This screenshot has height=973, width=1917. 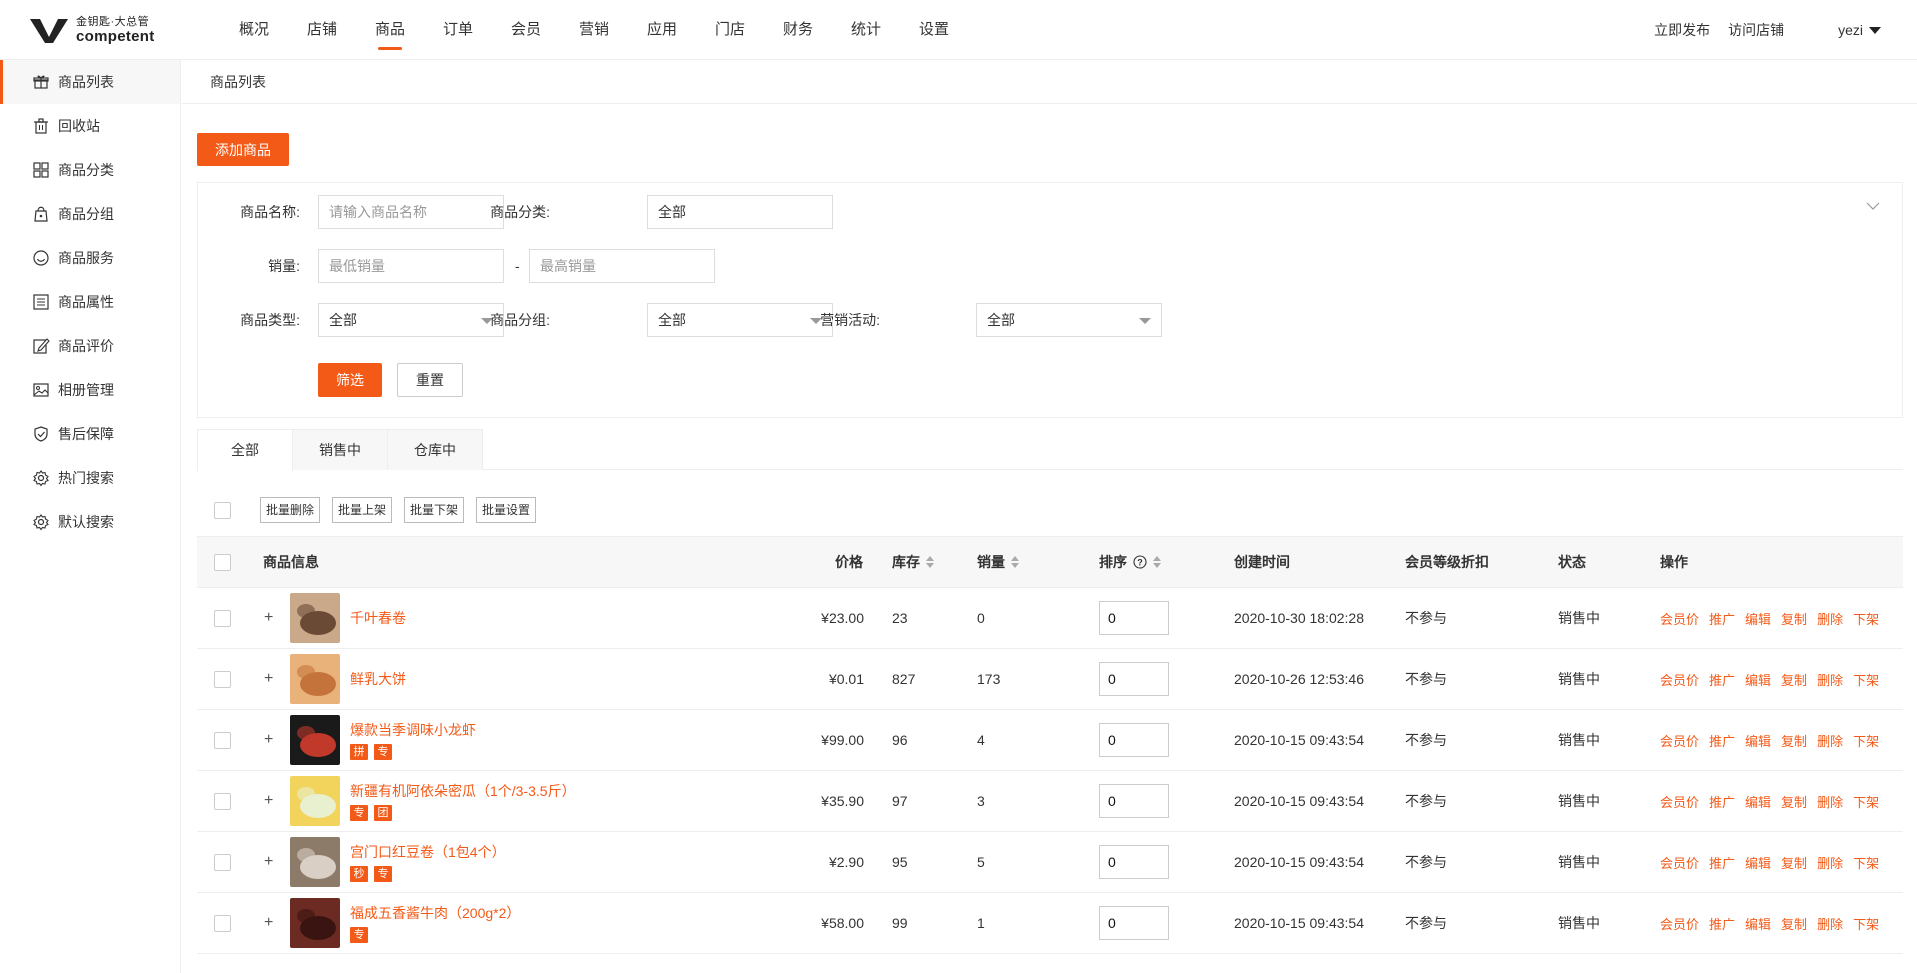 What do you see at coordinates (222, 510) in the screenshot?
I see `select-all-checkbox` at bounding box center [222, 510].